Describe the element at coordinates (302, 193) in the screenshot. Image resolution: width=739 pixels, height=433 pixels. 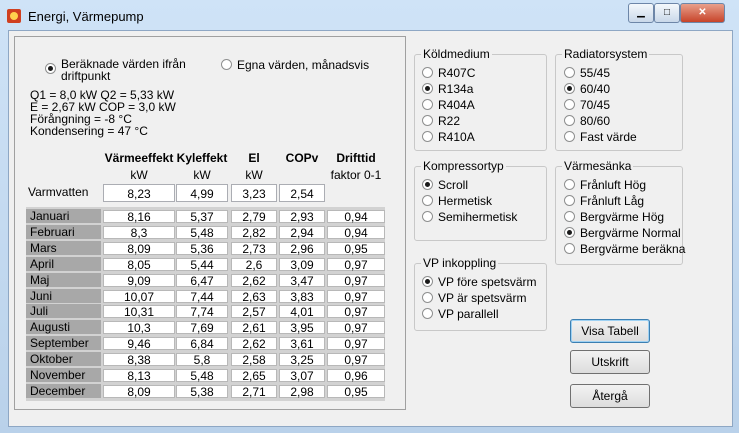
I see `varmvatten-cop-input: 2,54` at that location.